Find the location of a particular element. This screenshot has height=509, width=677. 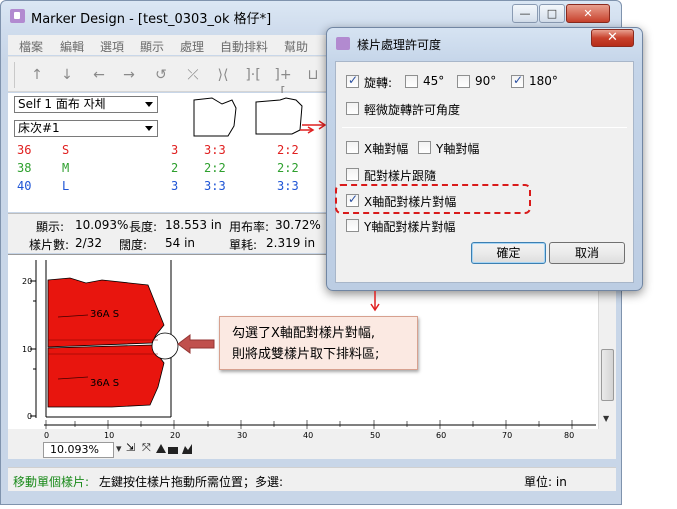

deg45-label: 45° is located at coordinates (434, 81).